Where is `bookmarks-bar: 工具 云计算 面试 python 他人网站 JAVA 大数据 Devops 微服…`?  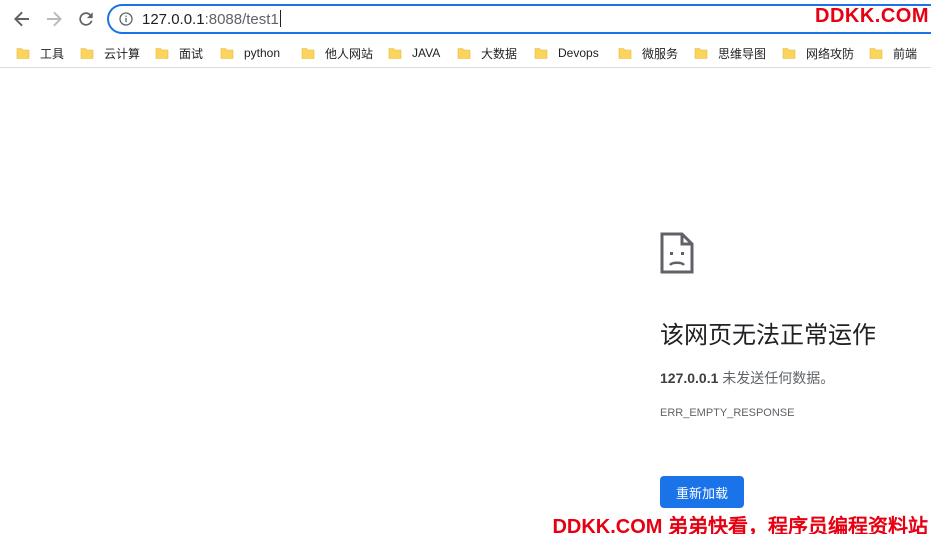
bookmarks-bar: 工具 云计算 面试 python 他人网站 JAVA 大数据 Devops 微服… is located at coordinates (465, 53).